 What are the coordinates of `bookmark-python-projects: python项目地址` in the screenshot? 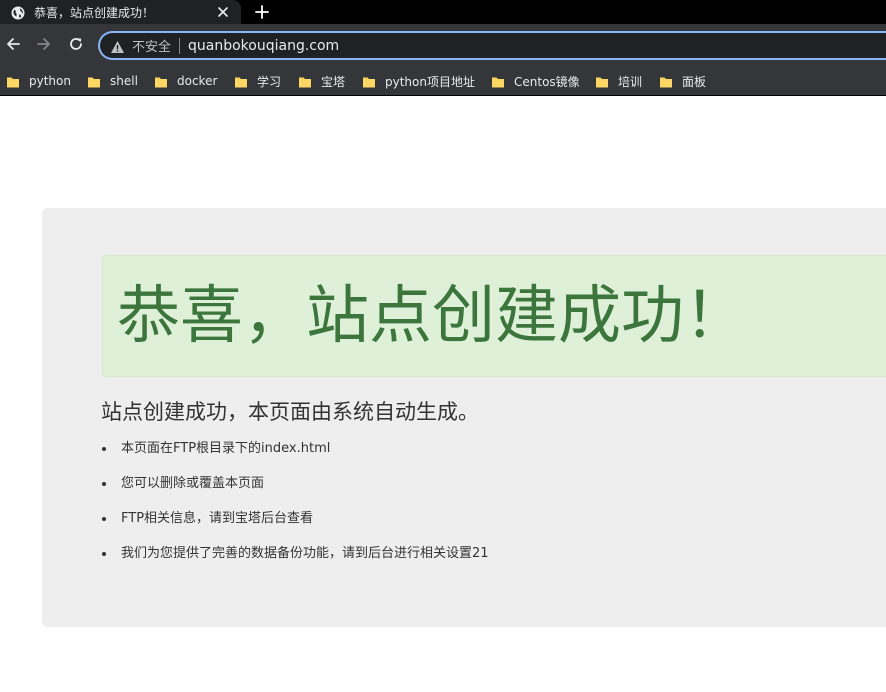 It's located at (418, 81).